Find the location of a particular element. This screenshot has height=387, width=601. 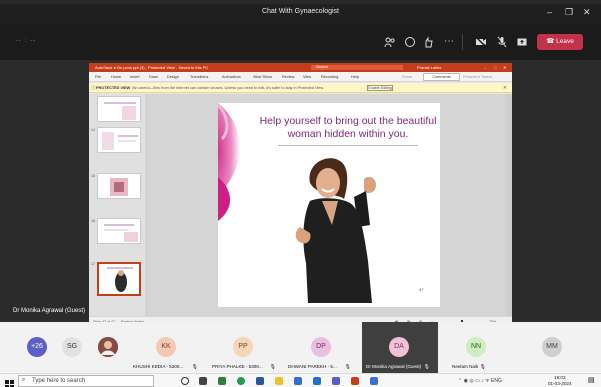

participant-name: Dr Monika Agrawal (Guest) is located at coordinates (394, 366).